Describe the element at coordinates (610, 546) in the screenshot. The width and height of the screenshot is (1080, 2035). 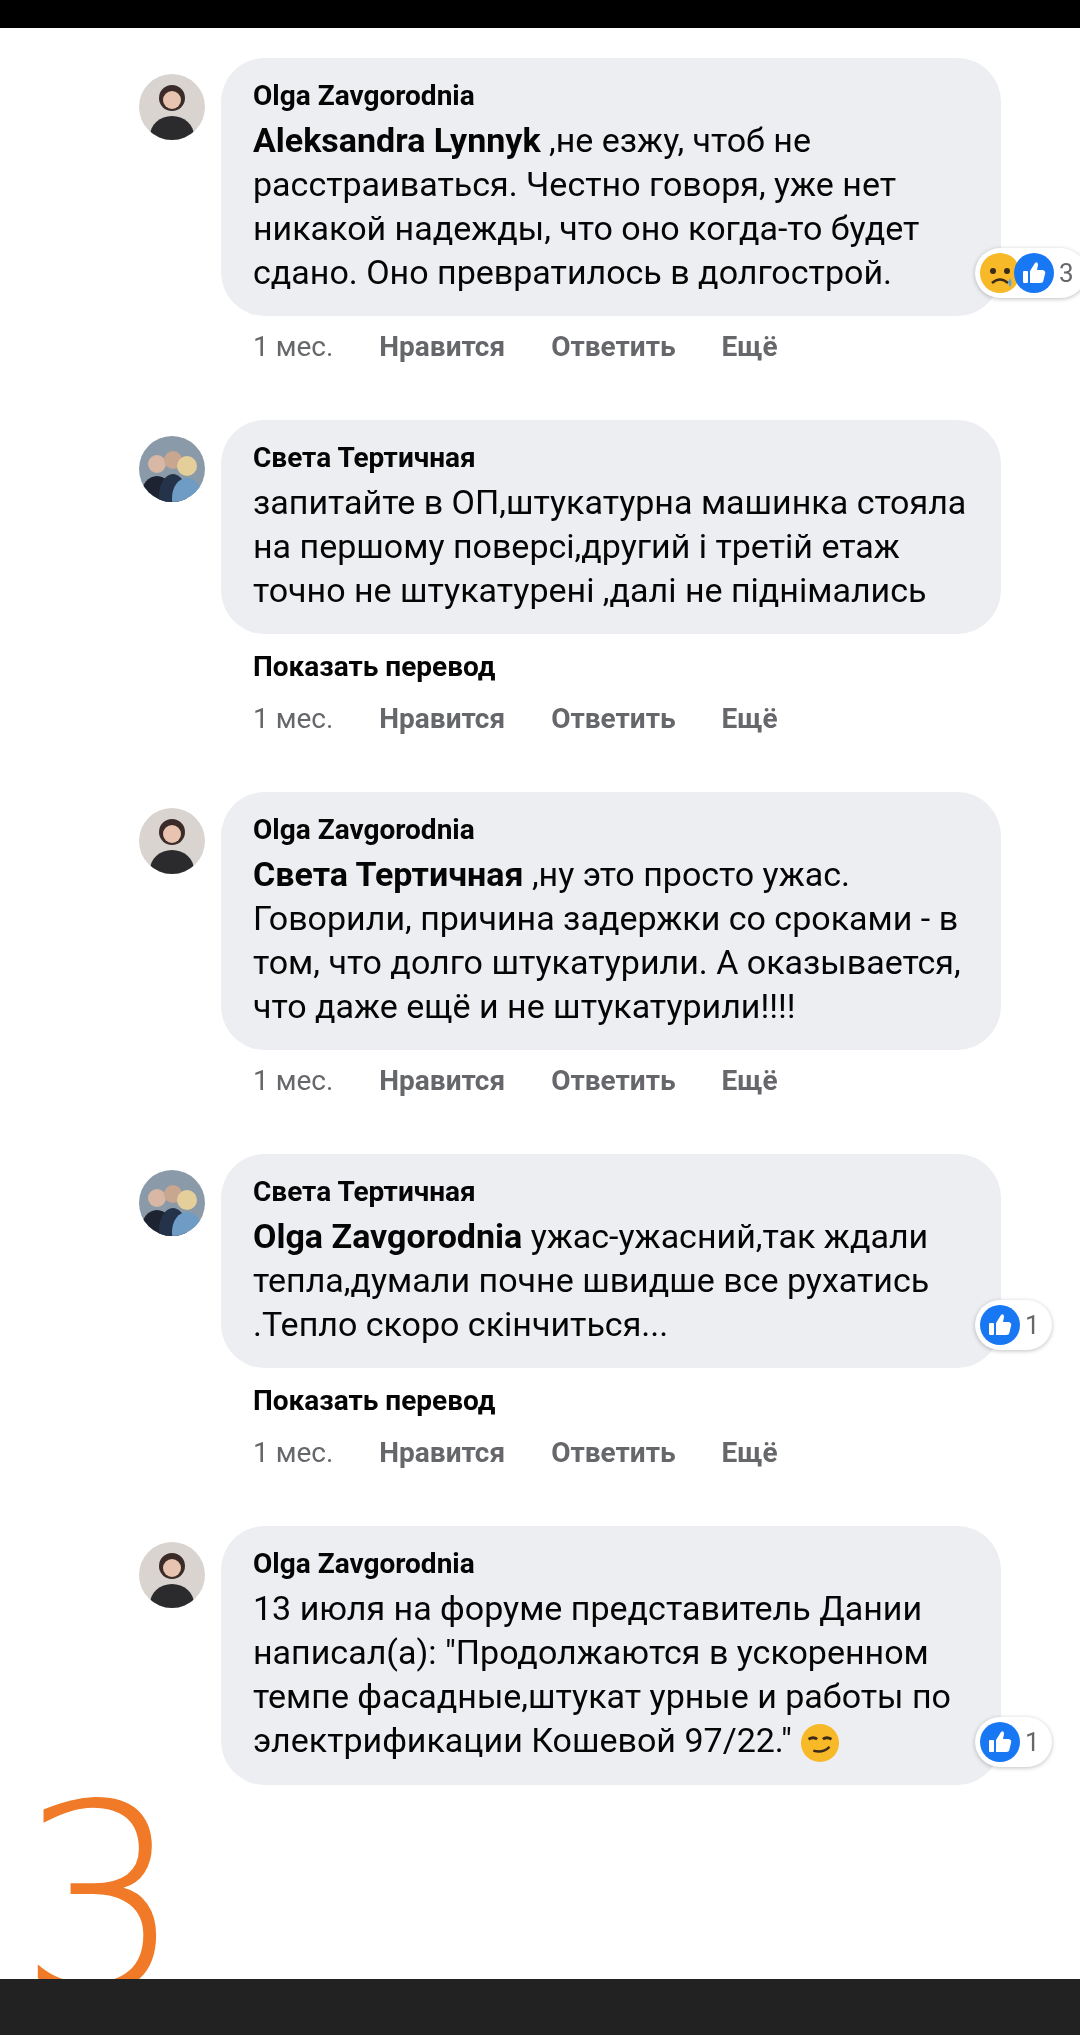
I see `comment-text: запитайте в ОП,штукатурна машинка стояла на першому поверсі,другий і третій етаж точно не штукатурені ,далі не піднімались` at that location.